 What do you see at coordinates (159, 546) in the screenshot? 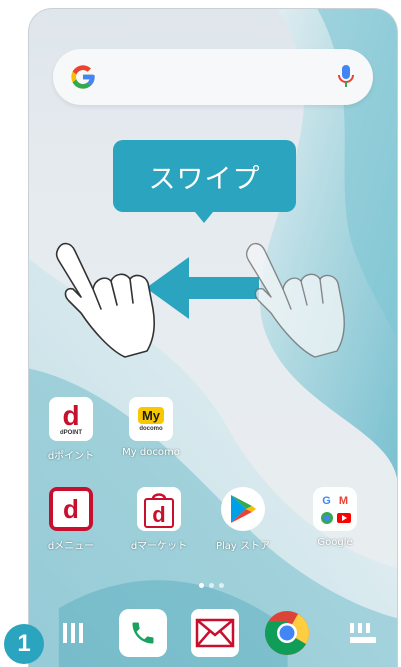
I see `app-label: dマーケット` at bounding box center [159, 546].